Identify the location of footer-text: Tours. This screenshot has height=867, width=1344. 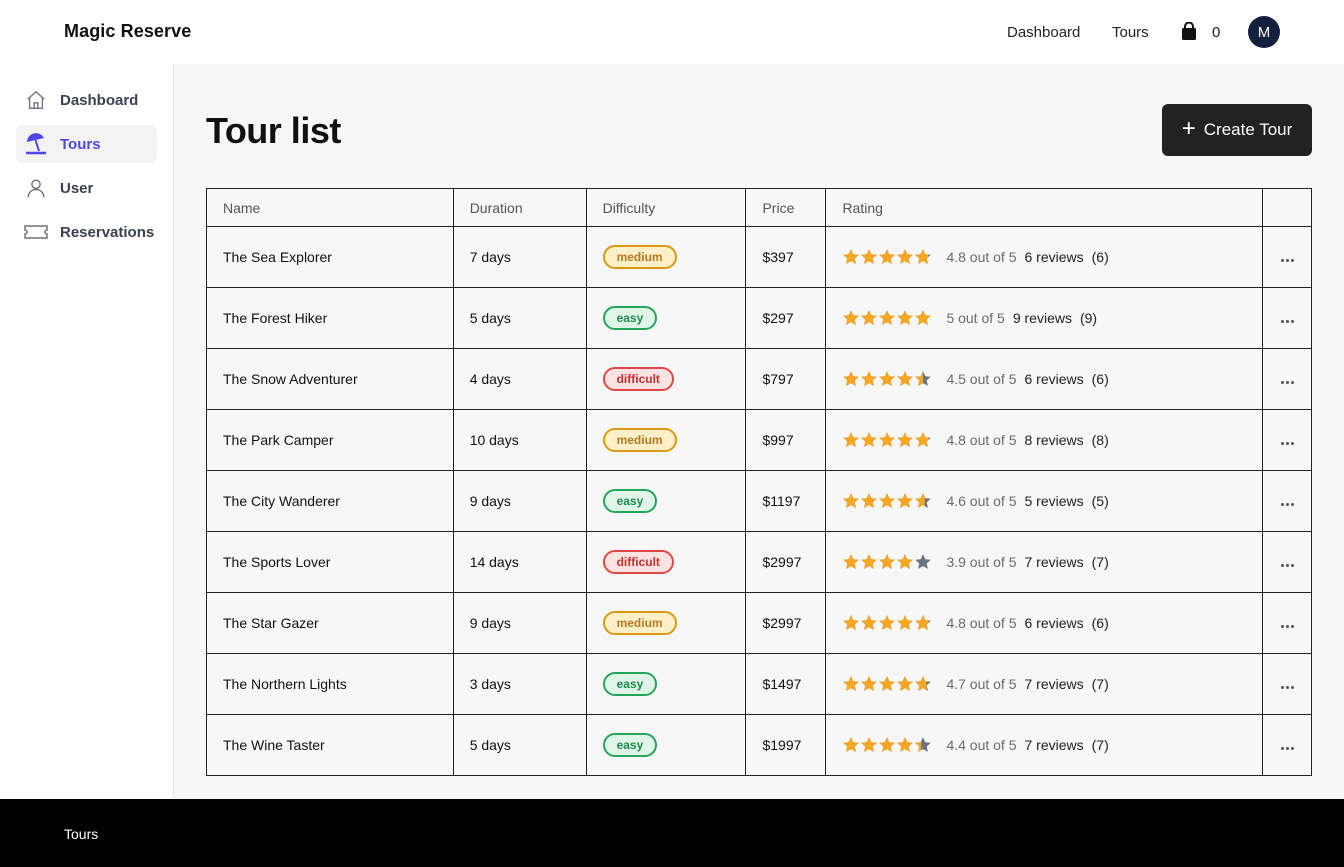
(81, 834).